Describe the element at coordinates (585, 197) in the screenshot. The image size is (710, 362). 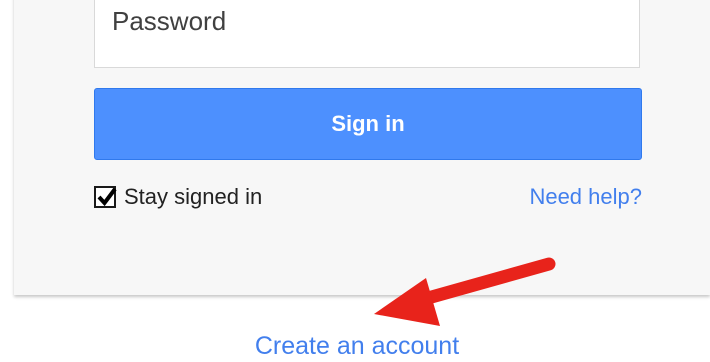
I see `need-help-link: Need help?` at that location.